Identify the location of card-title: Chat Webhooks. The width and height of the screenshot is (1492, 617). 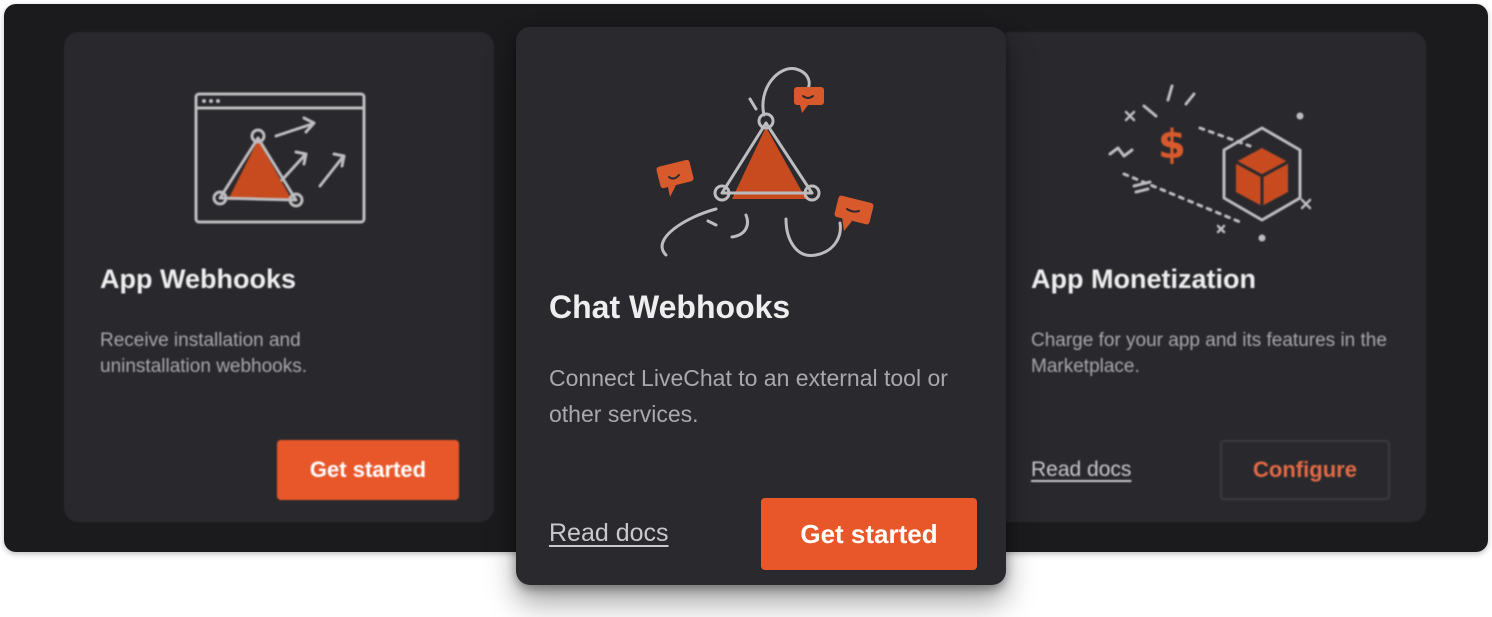
(670, 307).